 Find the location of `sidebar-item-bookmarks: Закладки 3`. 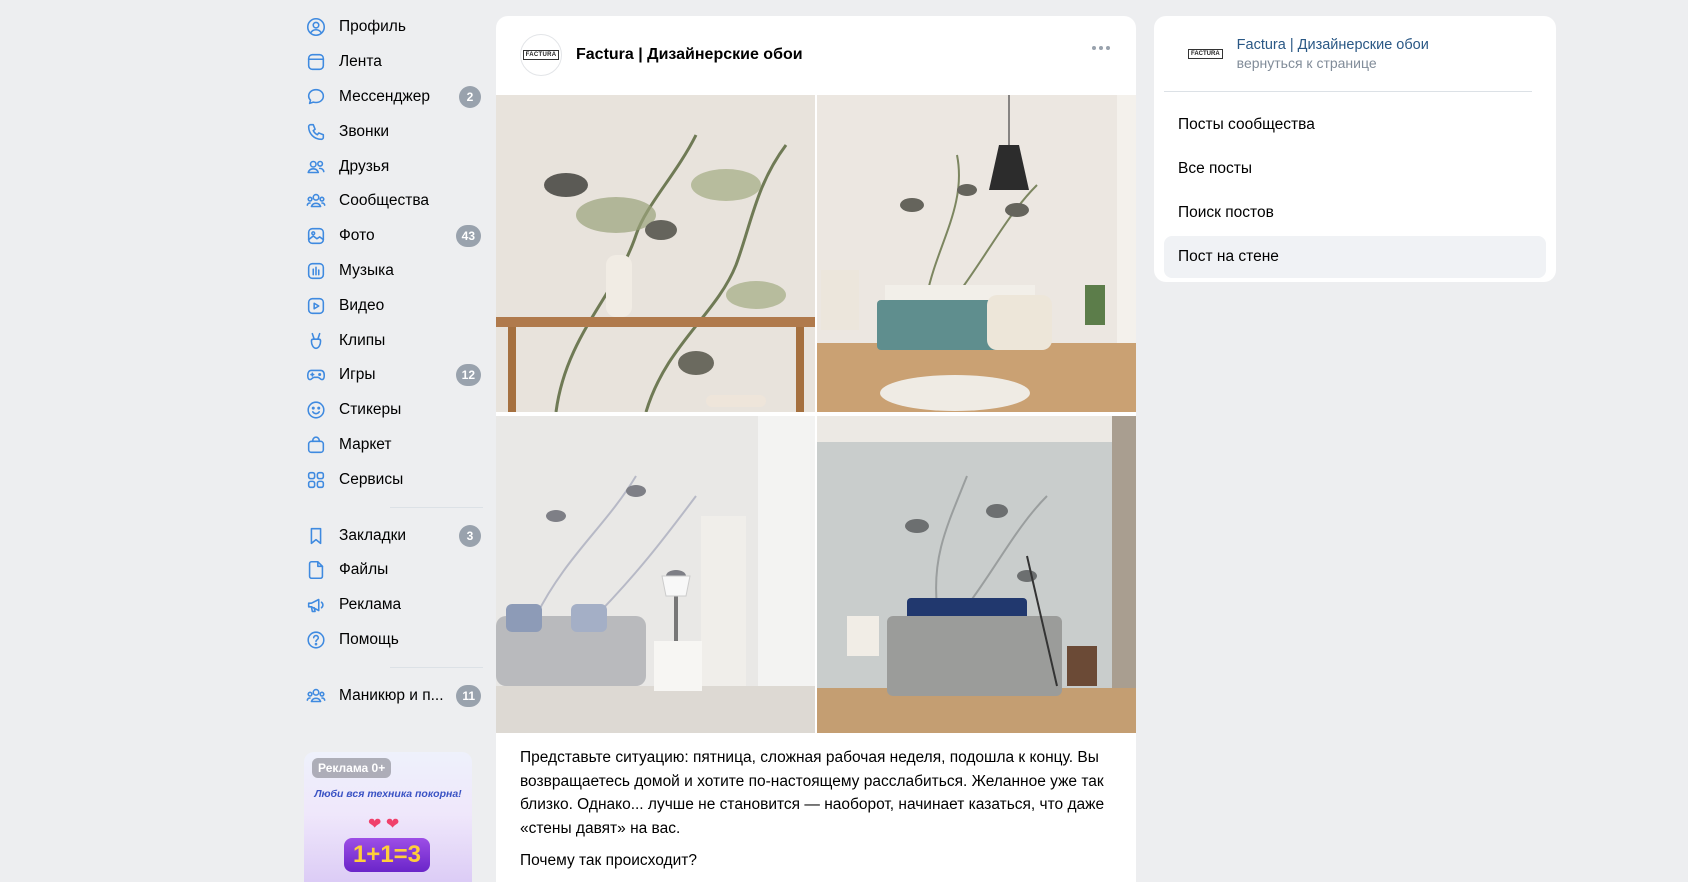

sidebar-item-bookmarks: Закладки 3 is located at coordinates (392, 535).